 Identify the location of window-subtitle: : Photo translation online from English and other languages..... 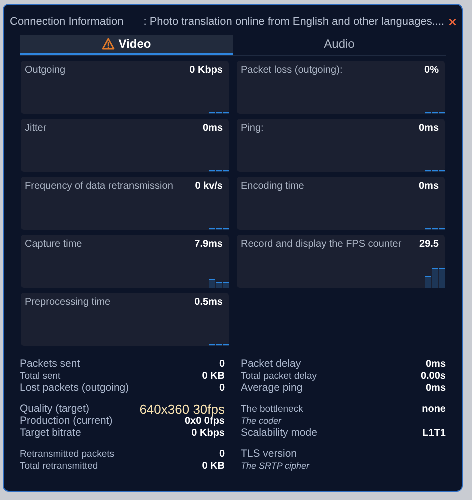
(294, 22).